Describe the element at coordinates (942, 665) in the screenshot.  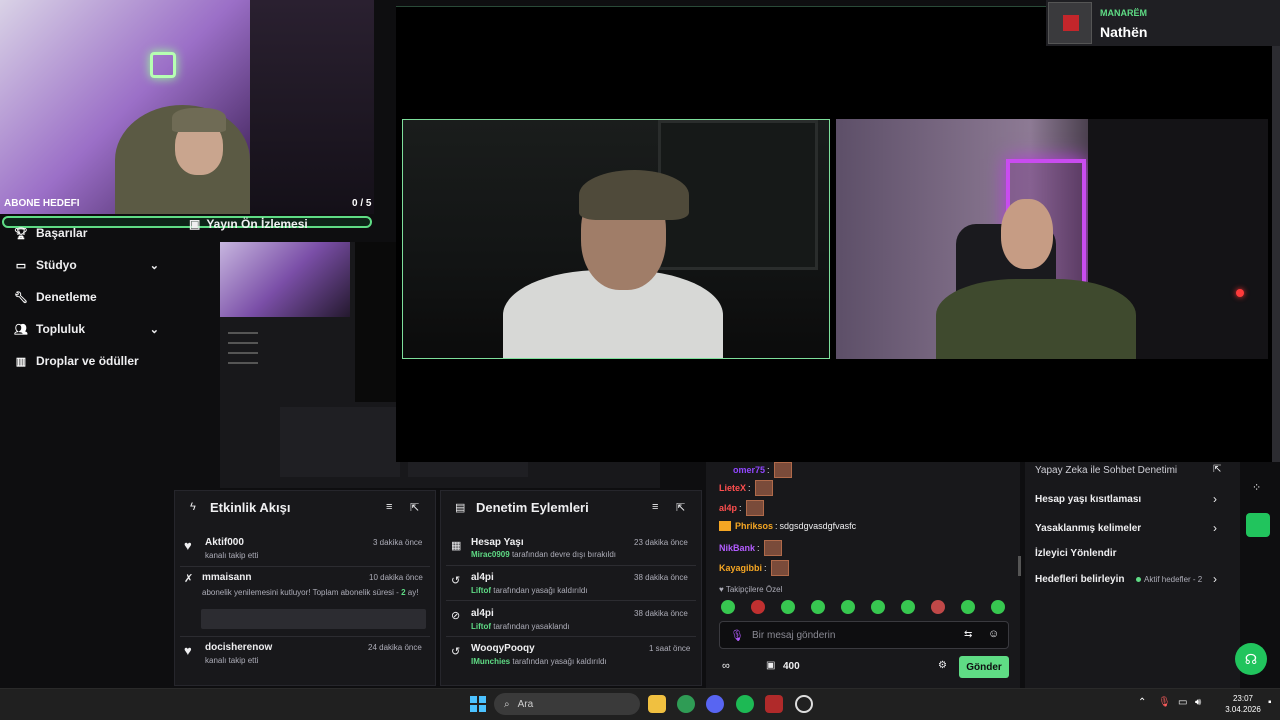
I see `gear-icon: ⚙` at that location.